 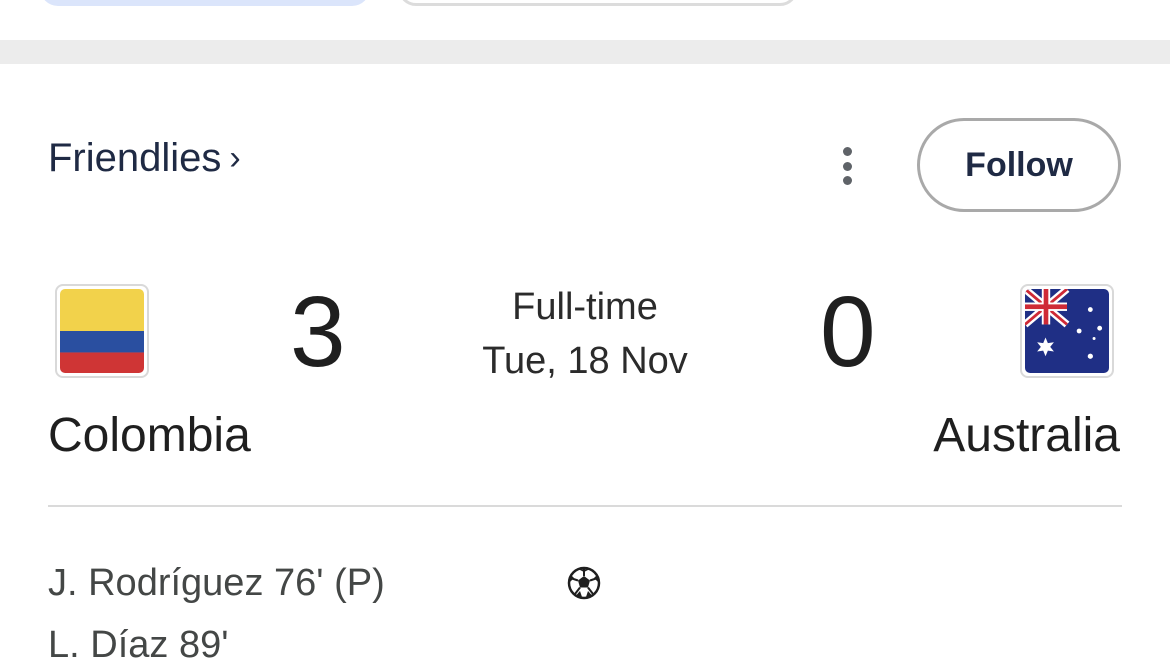 I want to click on divider, so click(x=585, y=506).